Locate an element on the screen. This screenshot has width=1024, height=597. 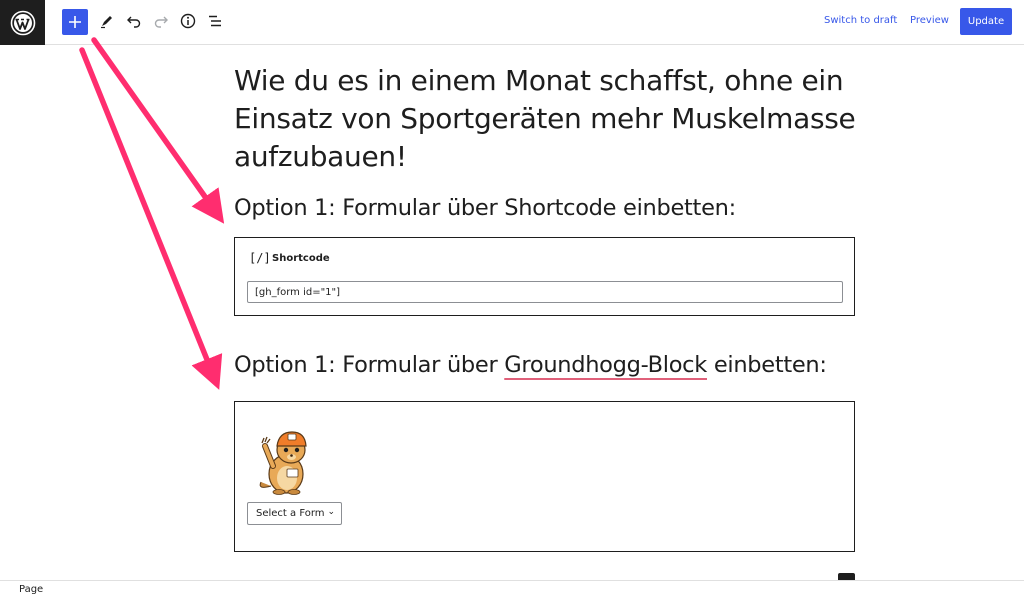
plus-icon is located at coordinates (75, 22).